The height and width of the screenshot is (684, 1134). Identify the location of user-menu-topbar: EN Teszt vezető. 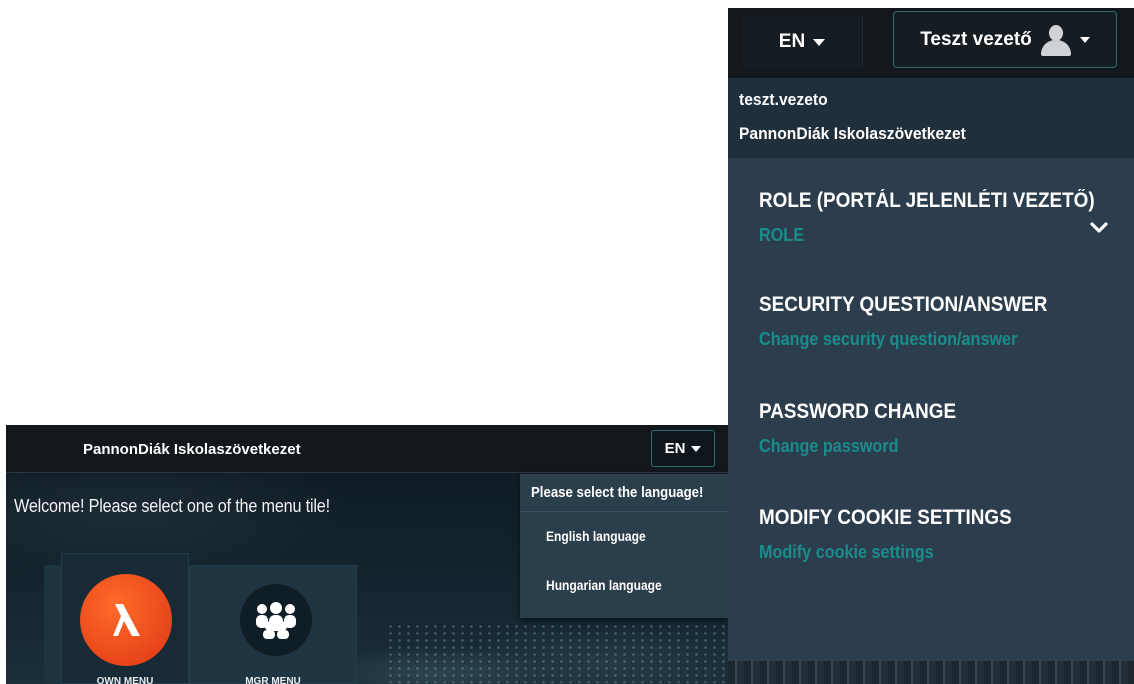
(931, 43).